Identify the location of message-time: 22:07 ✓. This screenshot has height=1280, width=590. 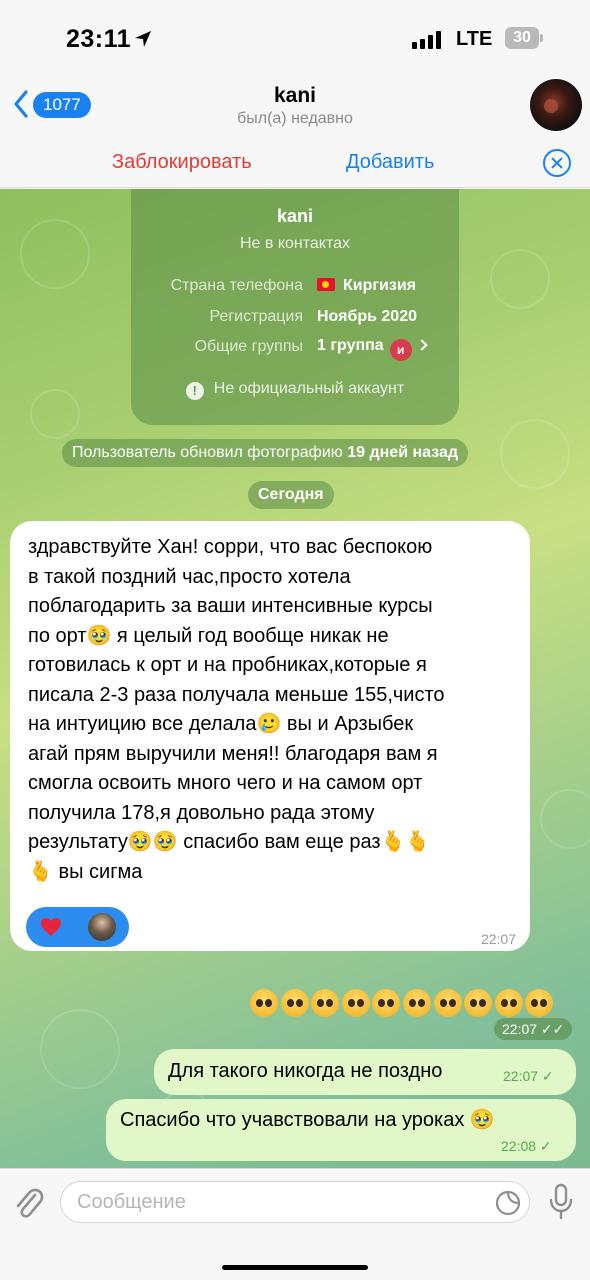
(528, 1076).